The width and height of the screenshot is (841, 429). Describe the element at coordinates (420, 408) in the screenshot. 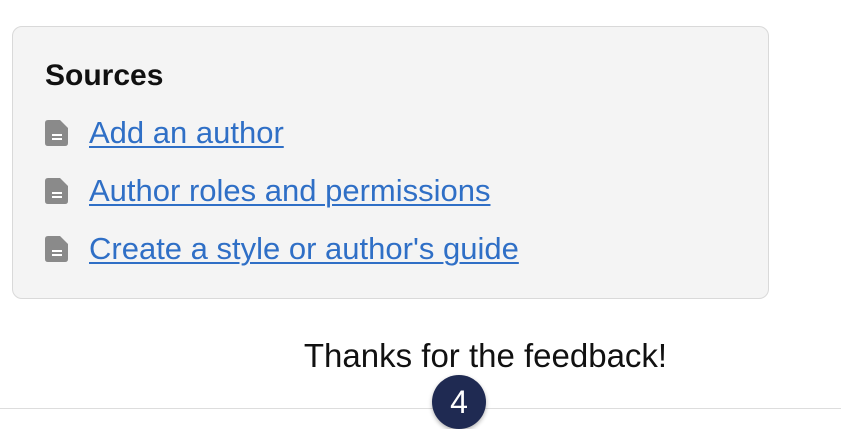

I see `divider` at that location.